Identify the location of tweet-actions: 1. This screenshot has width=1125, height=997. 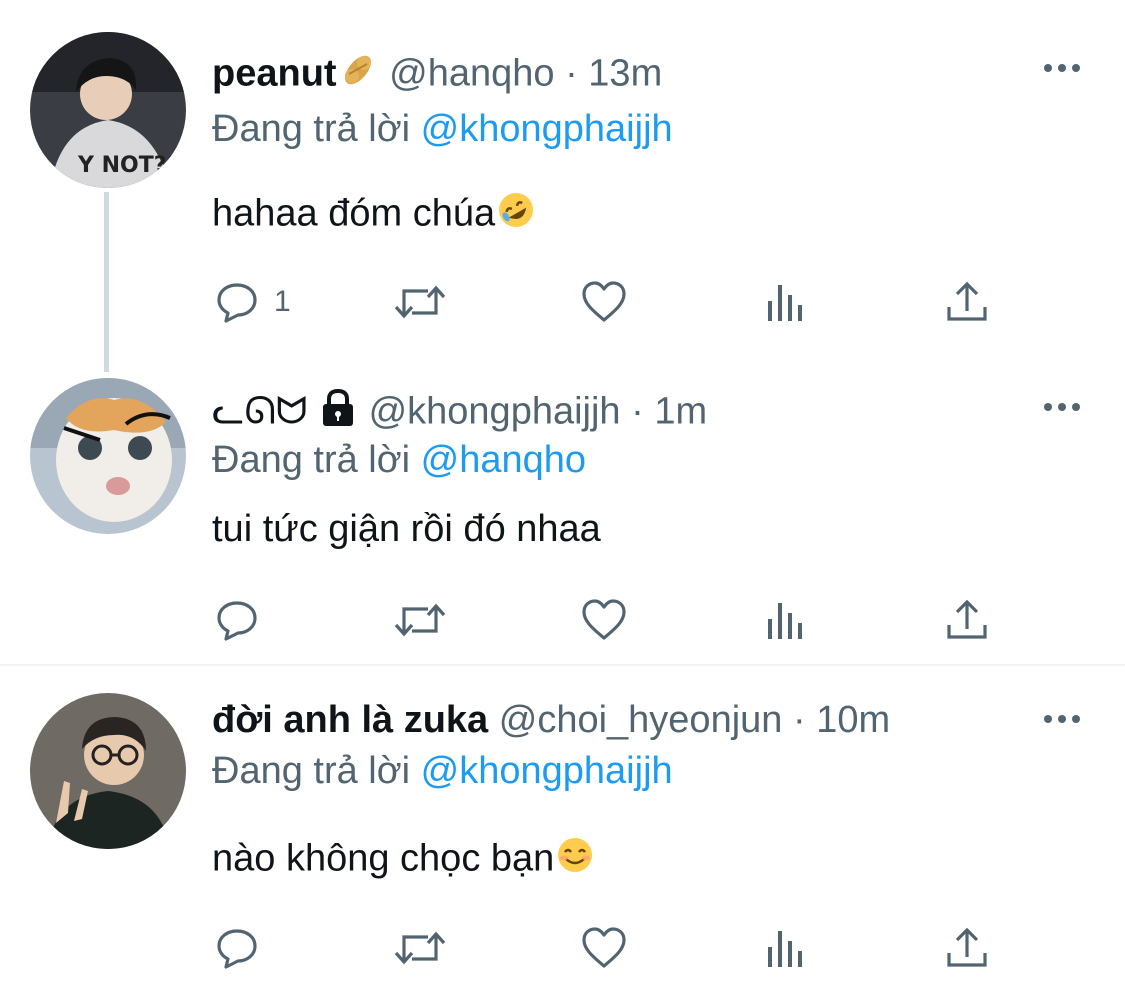
(612, 302).